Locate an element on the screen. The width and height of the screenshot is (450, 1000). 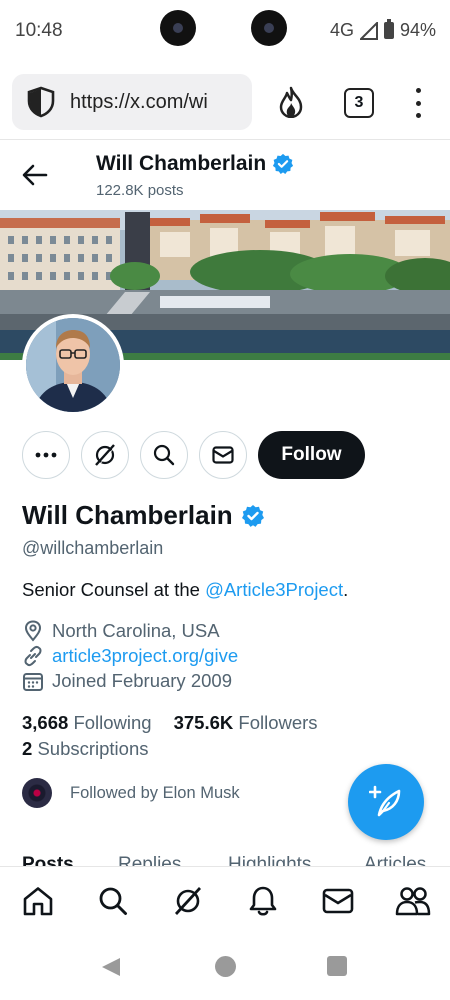
profile-bio: Senior Counsel at the @Article3Project. is located at coordinates (185, 590).